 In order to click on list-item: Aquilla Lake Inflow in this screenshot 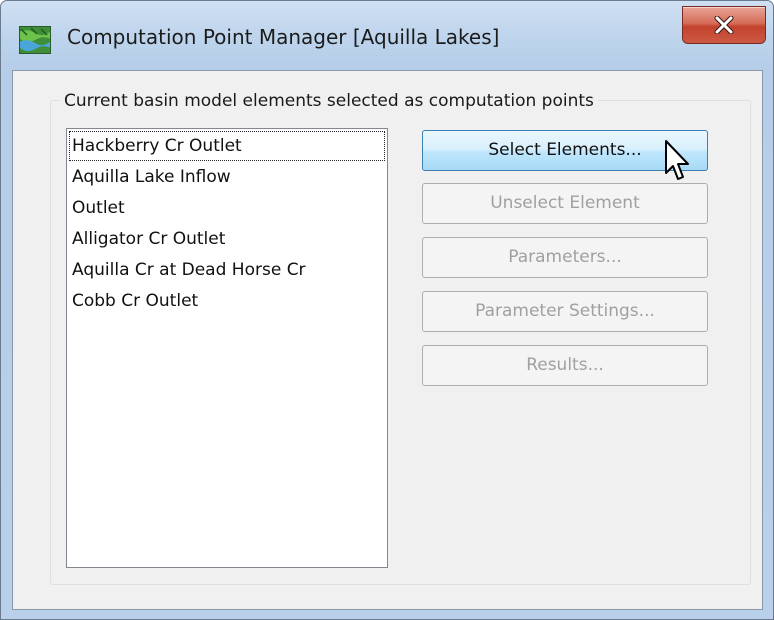, I will do `click(227, 177)`.